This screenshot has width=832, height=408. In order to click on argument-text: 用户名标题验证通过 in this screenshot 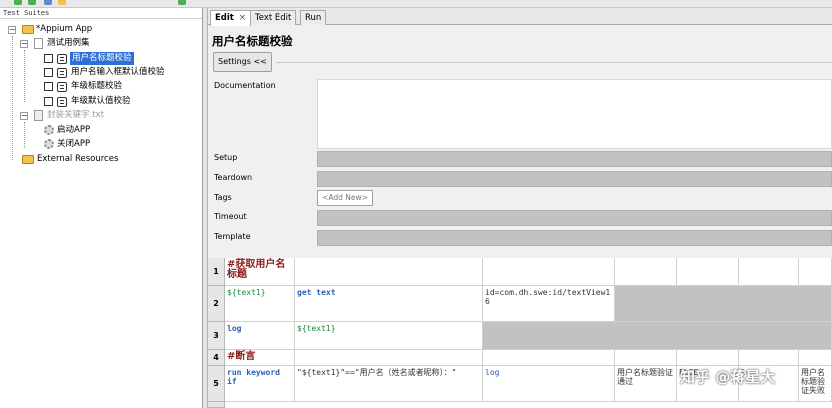, I will do `click(645, 377)`.